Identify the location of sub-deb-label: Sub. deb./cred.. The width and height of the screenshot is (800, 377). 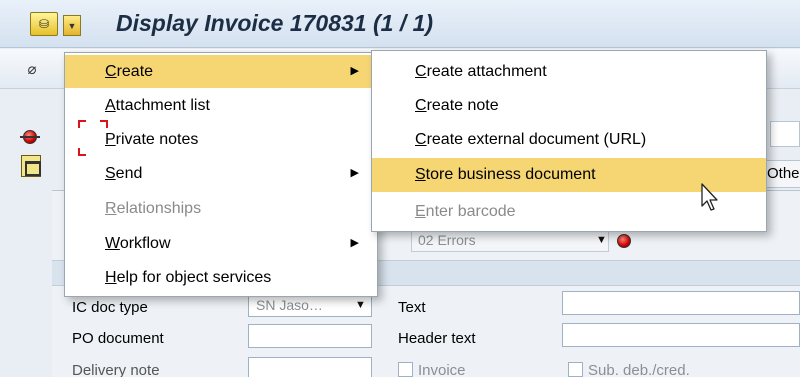
(639, 369).